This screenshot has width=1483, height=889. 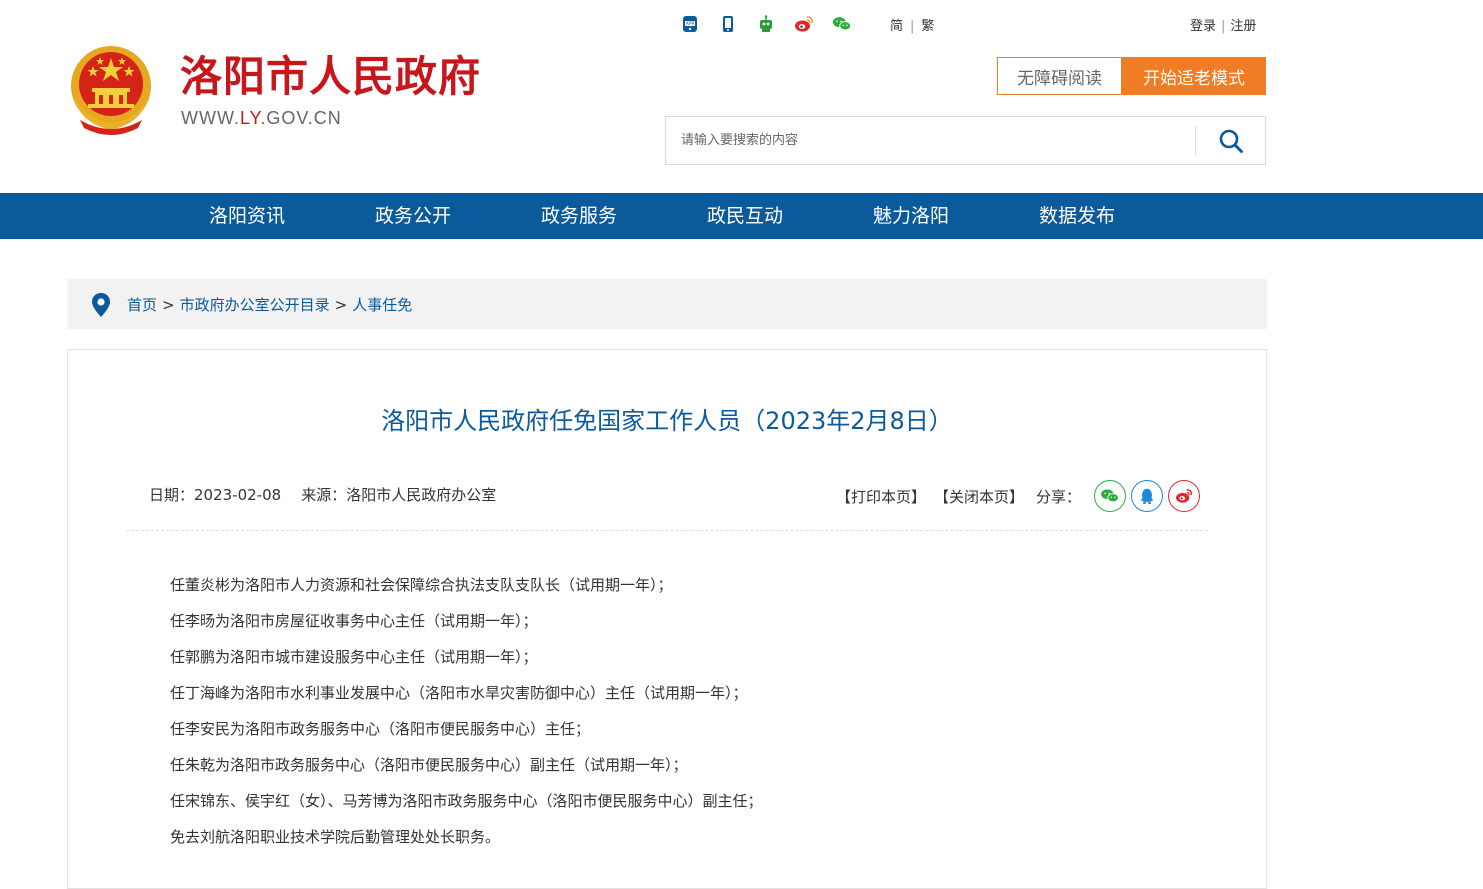 What do you see at coordinates (250, 118) in the screenshot?
I see `url-highlight: LY` at bounding box center [250, 118].